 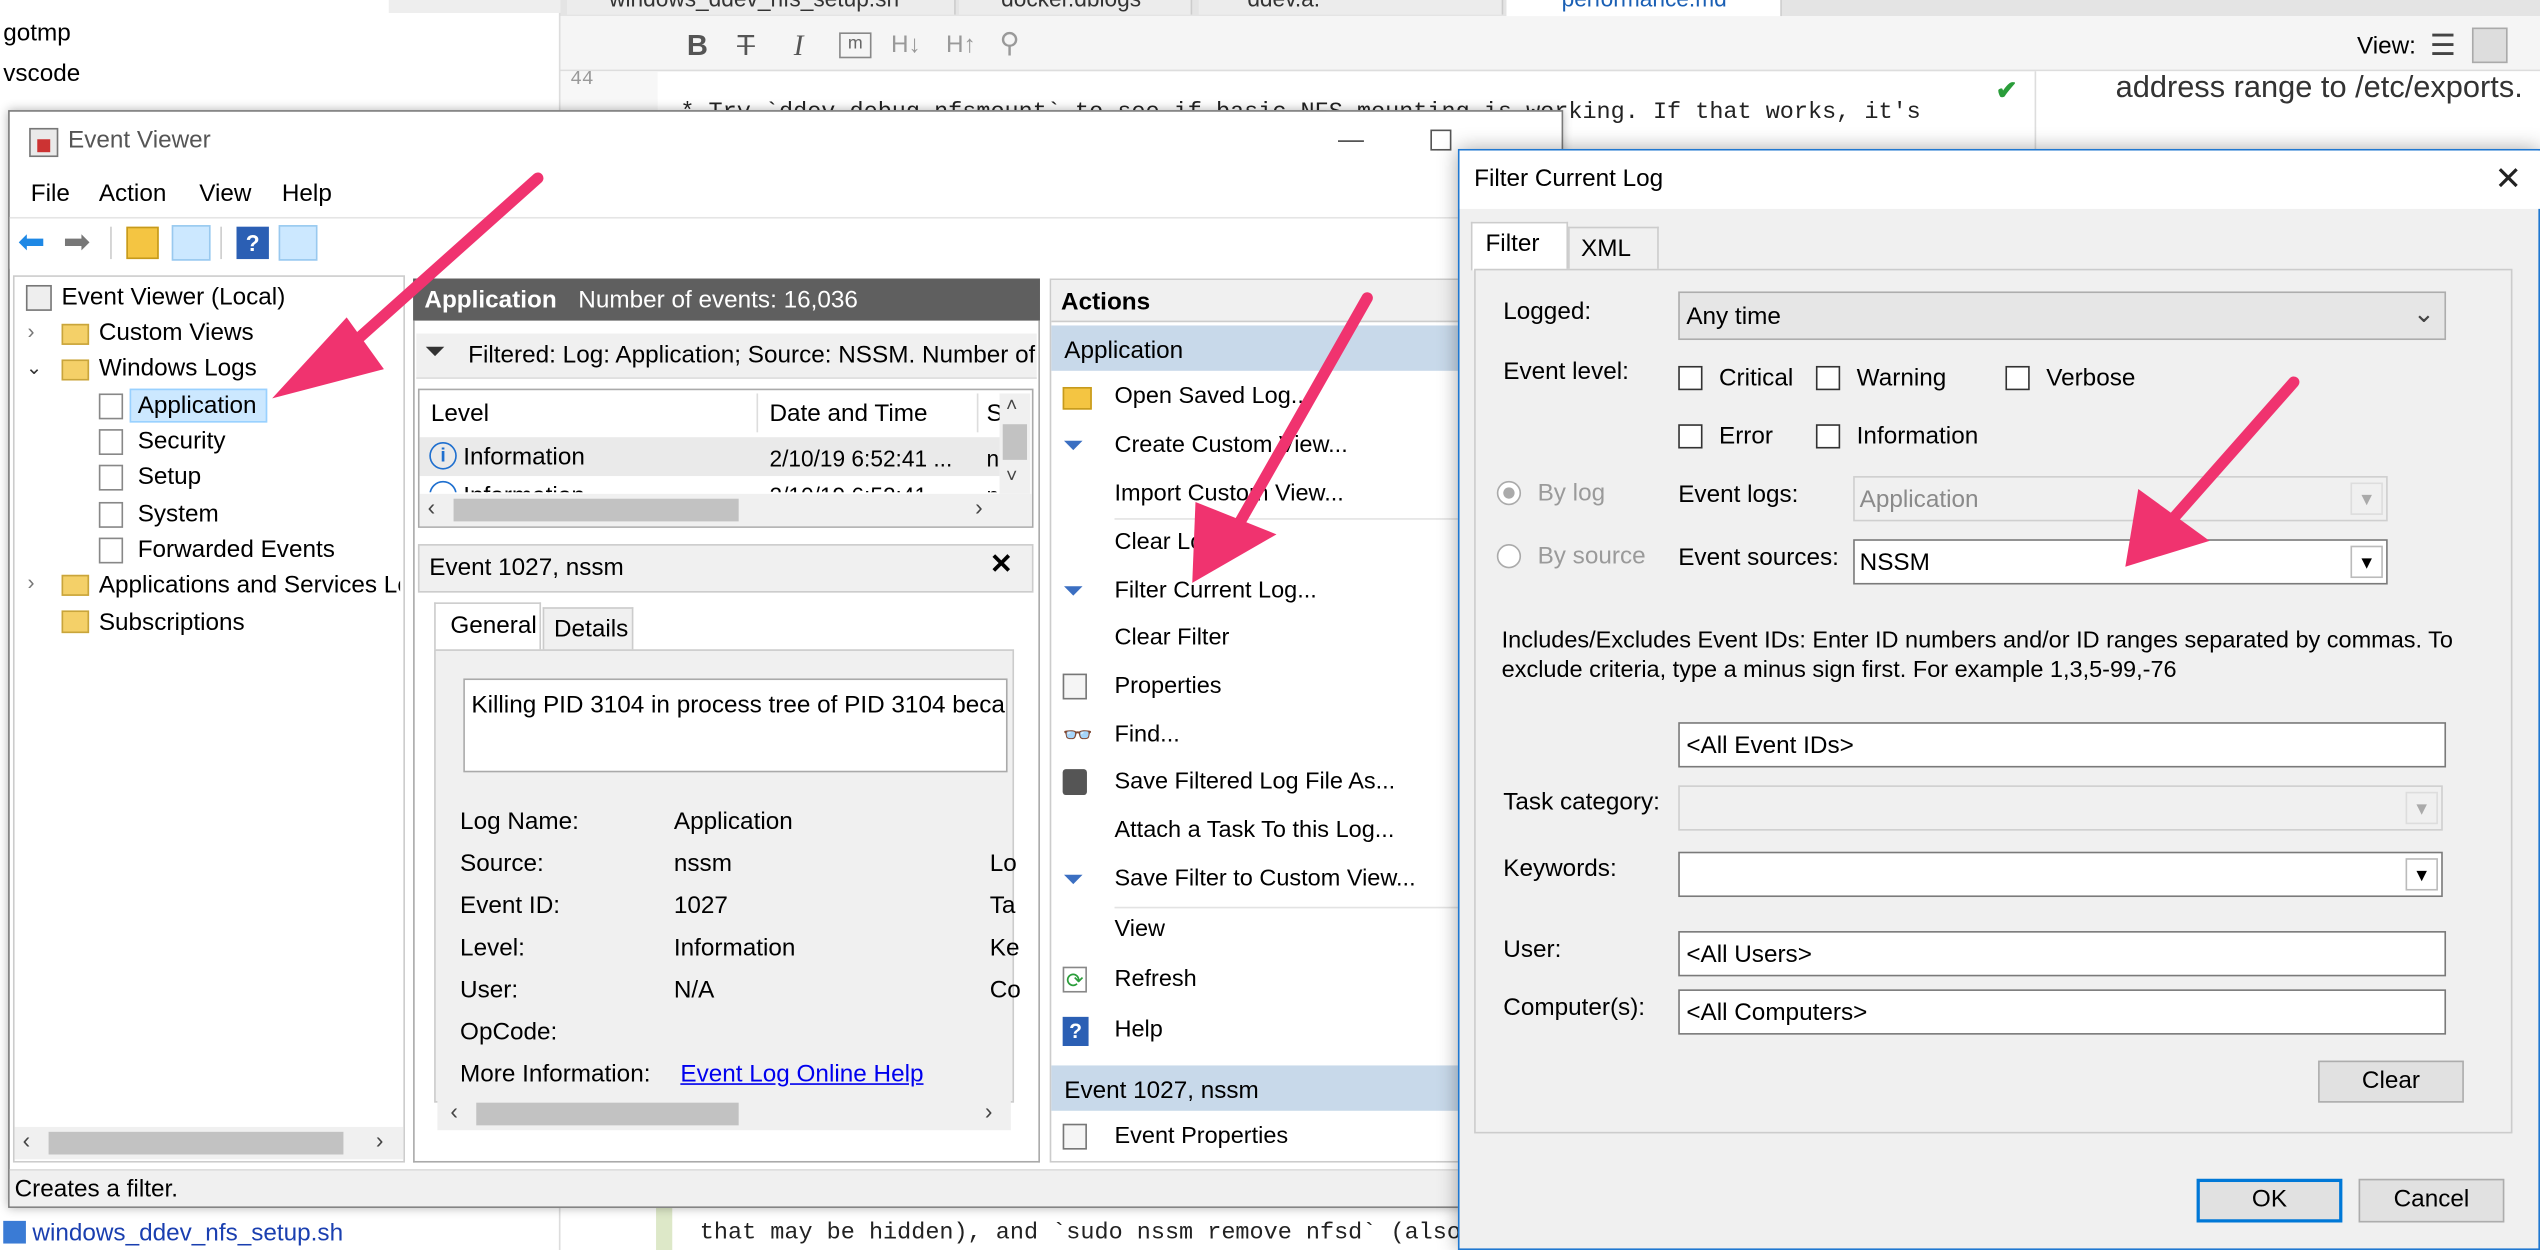 What do you see at coordinates (408, 285) in the screenshot?
I see `arrow-to-application` at bounding box center [408, 285].